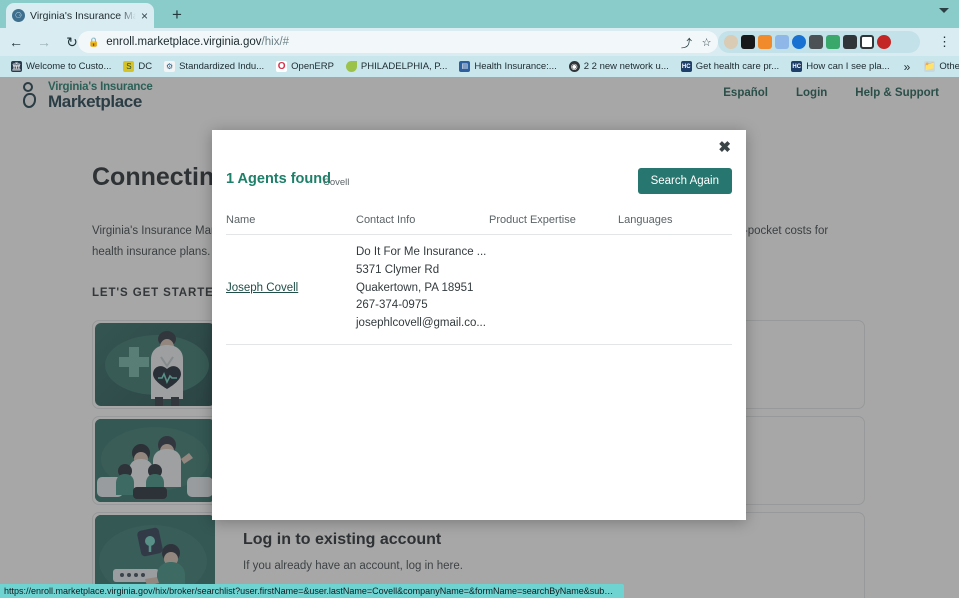 This screenshot has width=959, height=598. I want to click on share-icon: ⤴, so click(686, 42).